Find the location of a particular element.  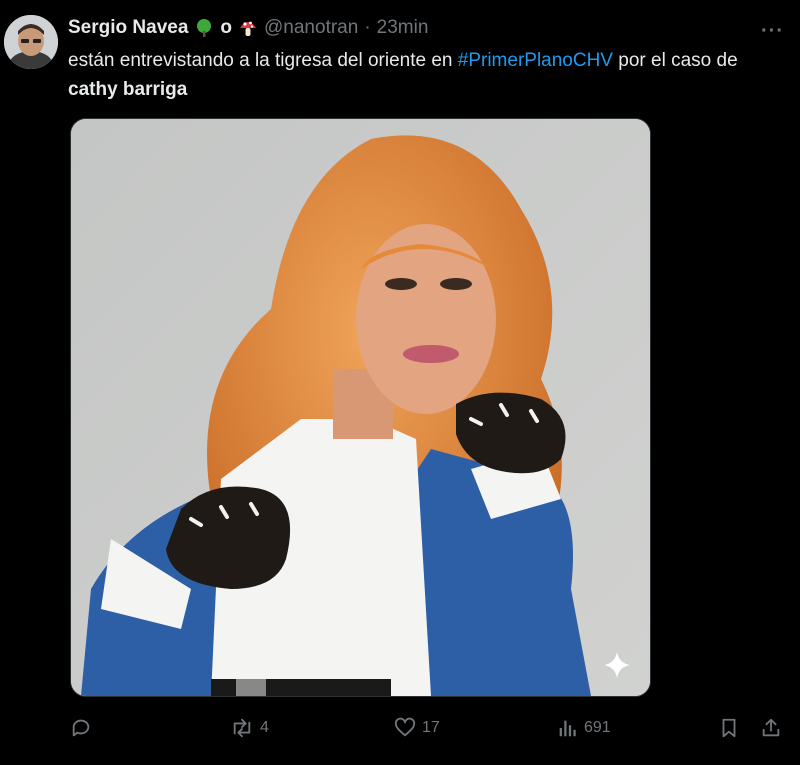

hashtag-link: #PrimerPlanoCHV is located at coordinates (535, 60).